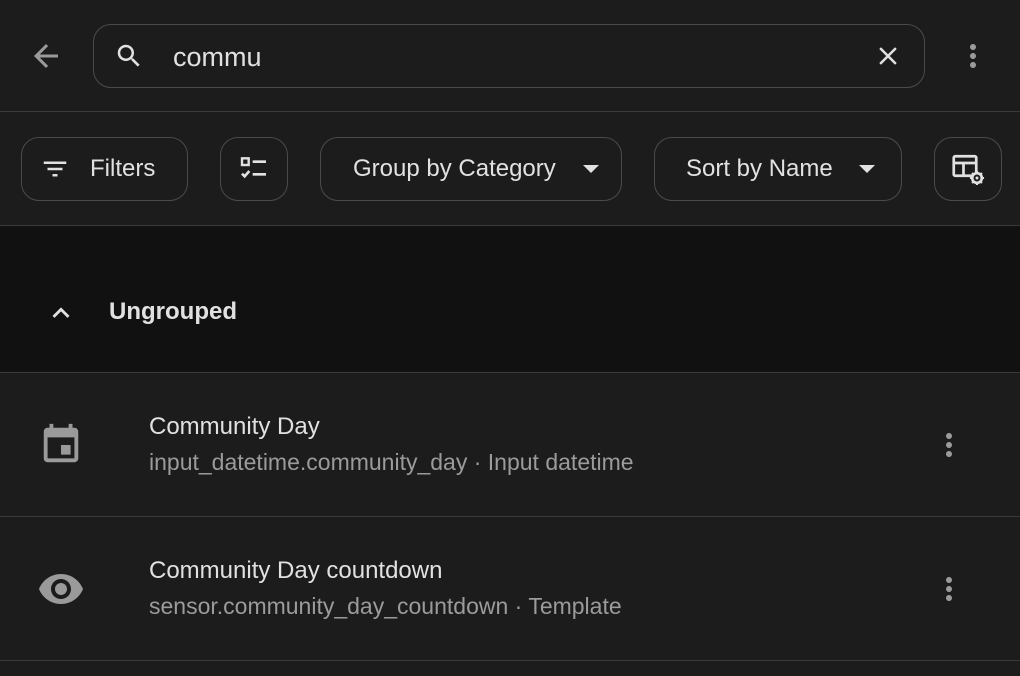  Describe the element at coordinates (308, 462) in the screenshot. I see `entity-id: input_datetime.community_day` at that location.